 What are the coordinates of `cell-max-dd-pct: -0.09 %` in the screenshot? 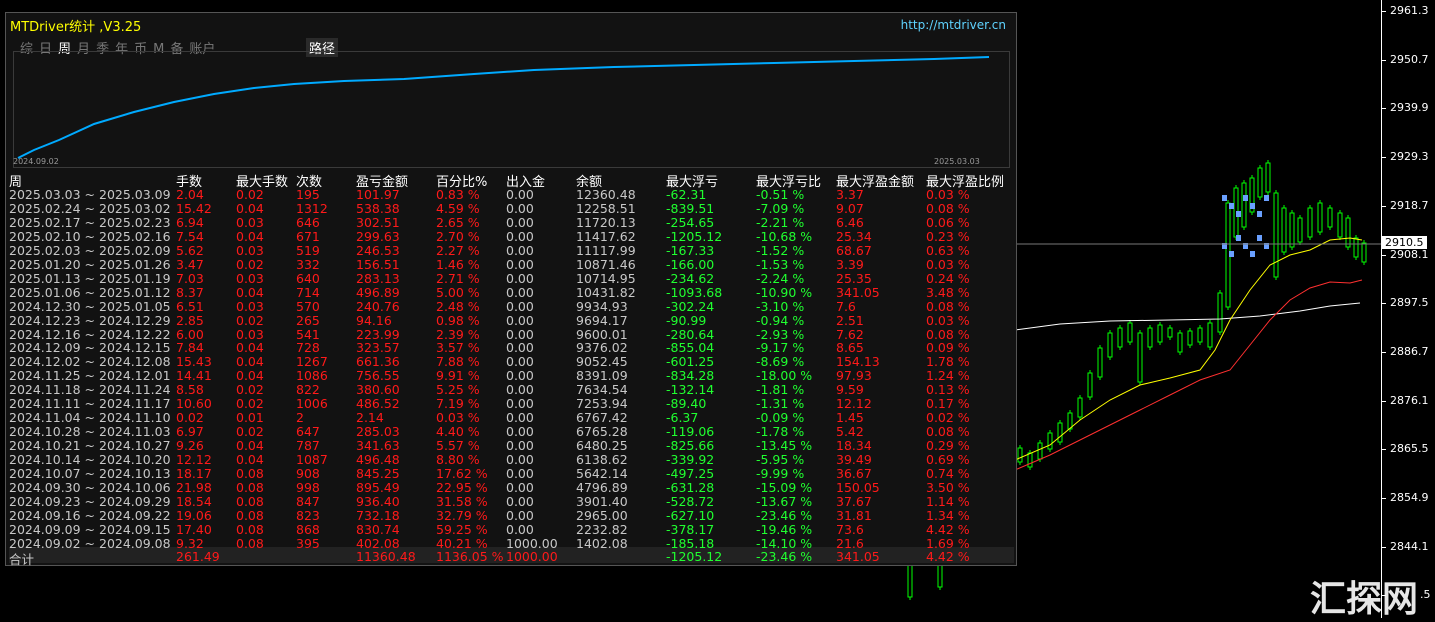 It's located at (780, 418).